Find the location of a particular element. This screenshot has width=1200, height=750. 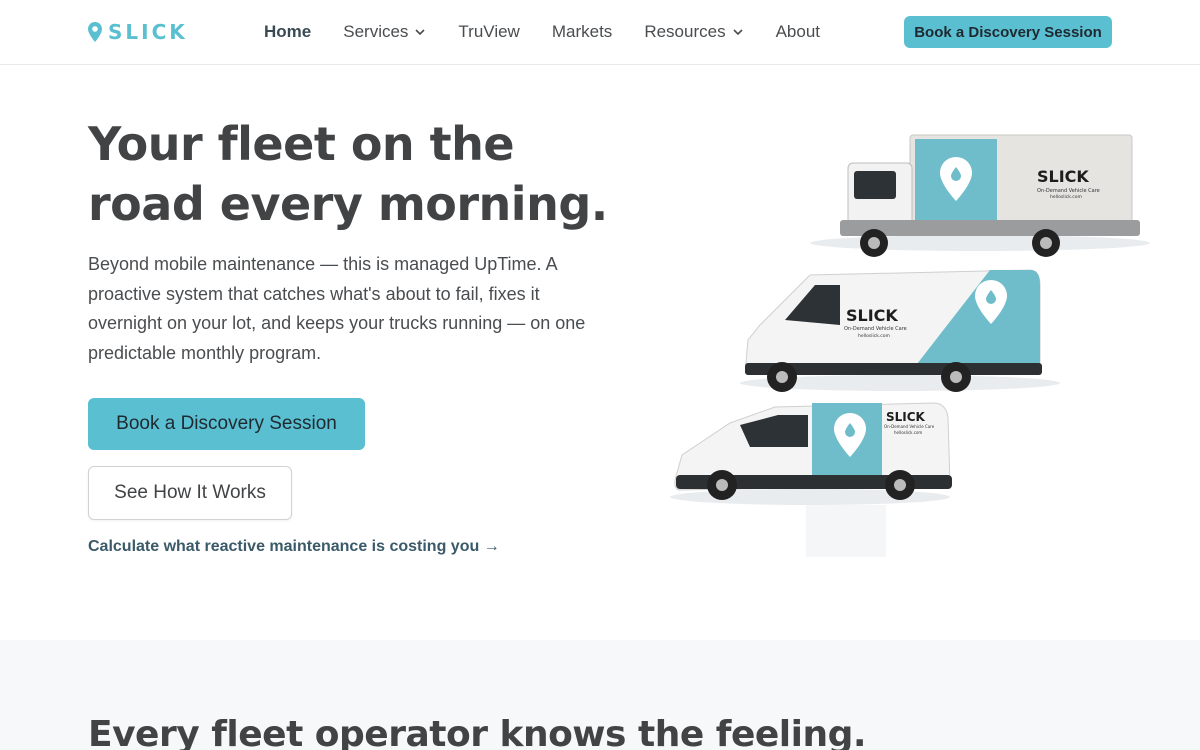

pain-points-title: Every fleet operator knows the feeling. is located at coordinates (477, 732).